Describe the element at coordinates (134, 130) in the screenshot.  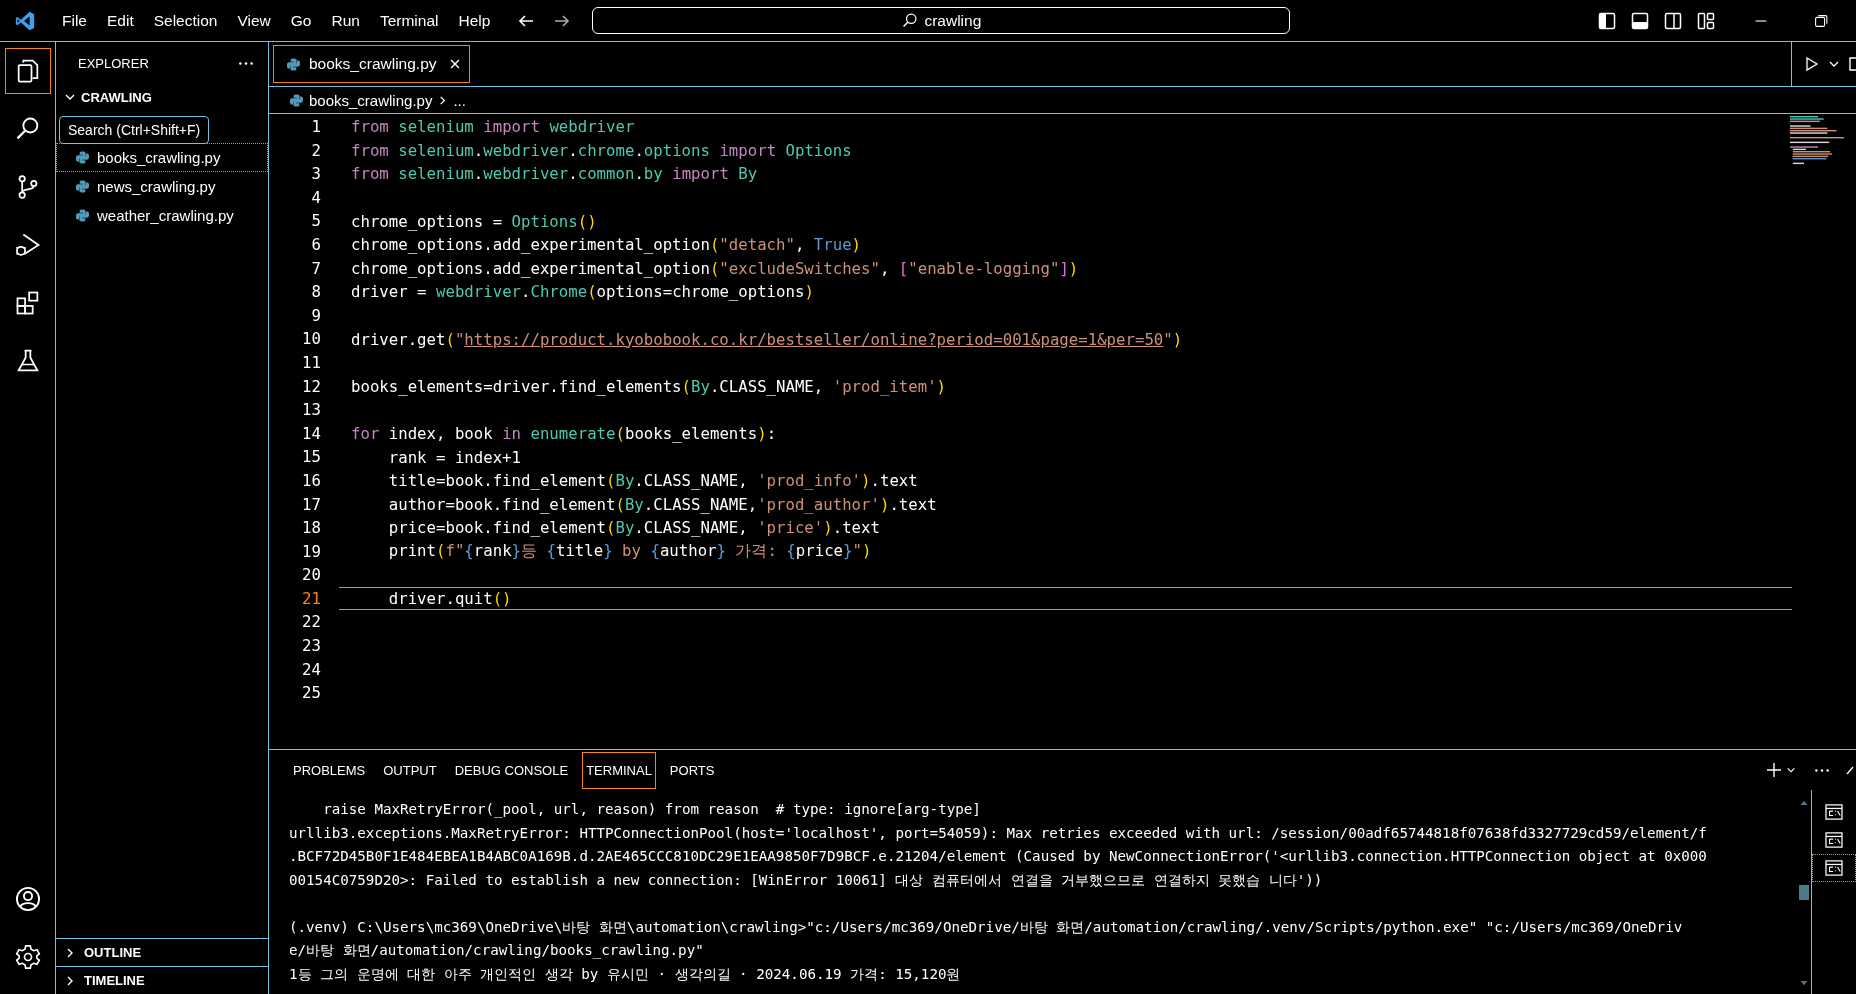
I see `tooltip: Search (Ctrl+Shift+F)` at that location.